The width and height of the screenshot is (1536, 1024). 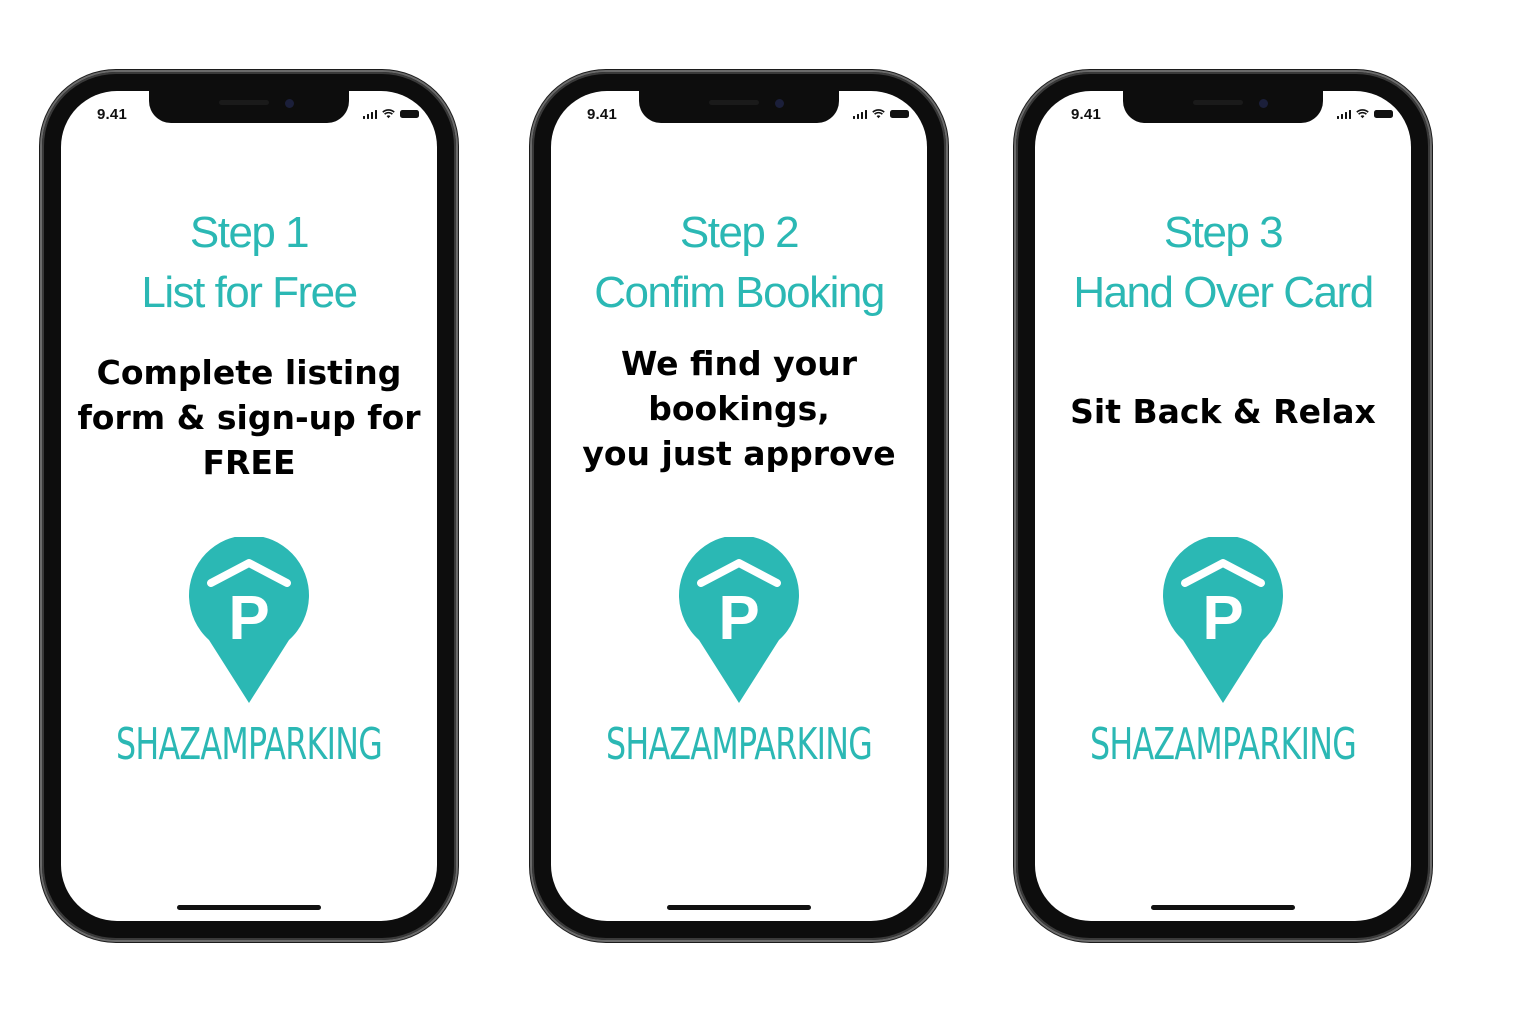 I want to click on description-line: bookings,, so click(x=739, y=408).